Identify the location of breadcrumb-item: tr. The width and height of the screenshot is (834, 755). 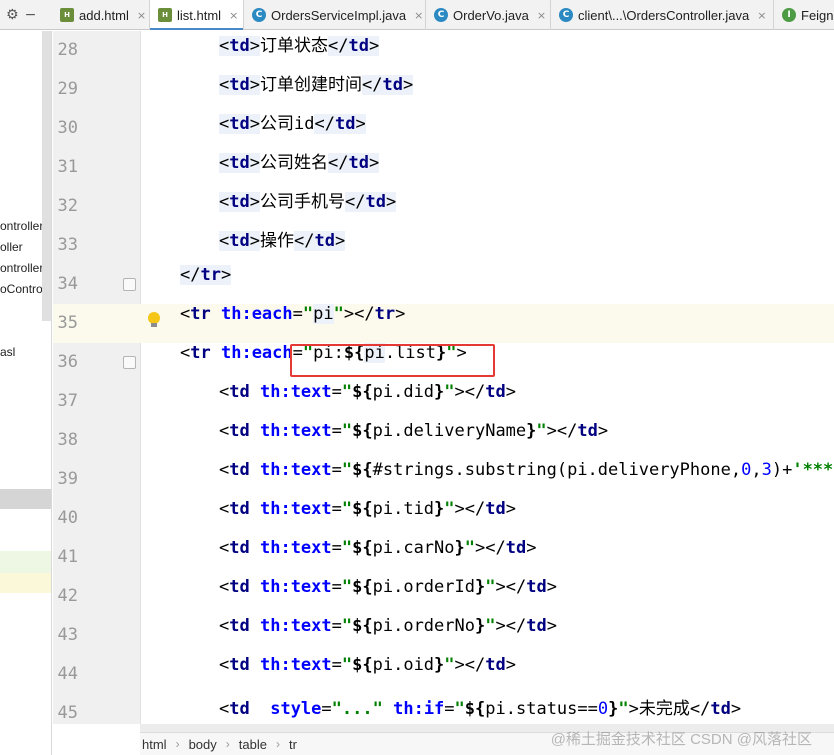
(293, 744).